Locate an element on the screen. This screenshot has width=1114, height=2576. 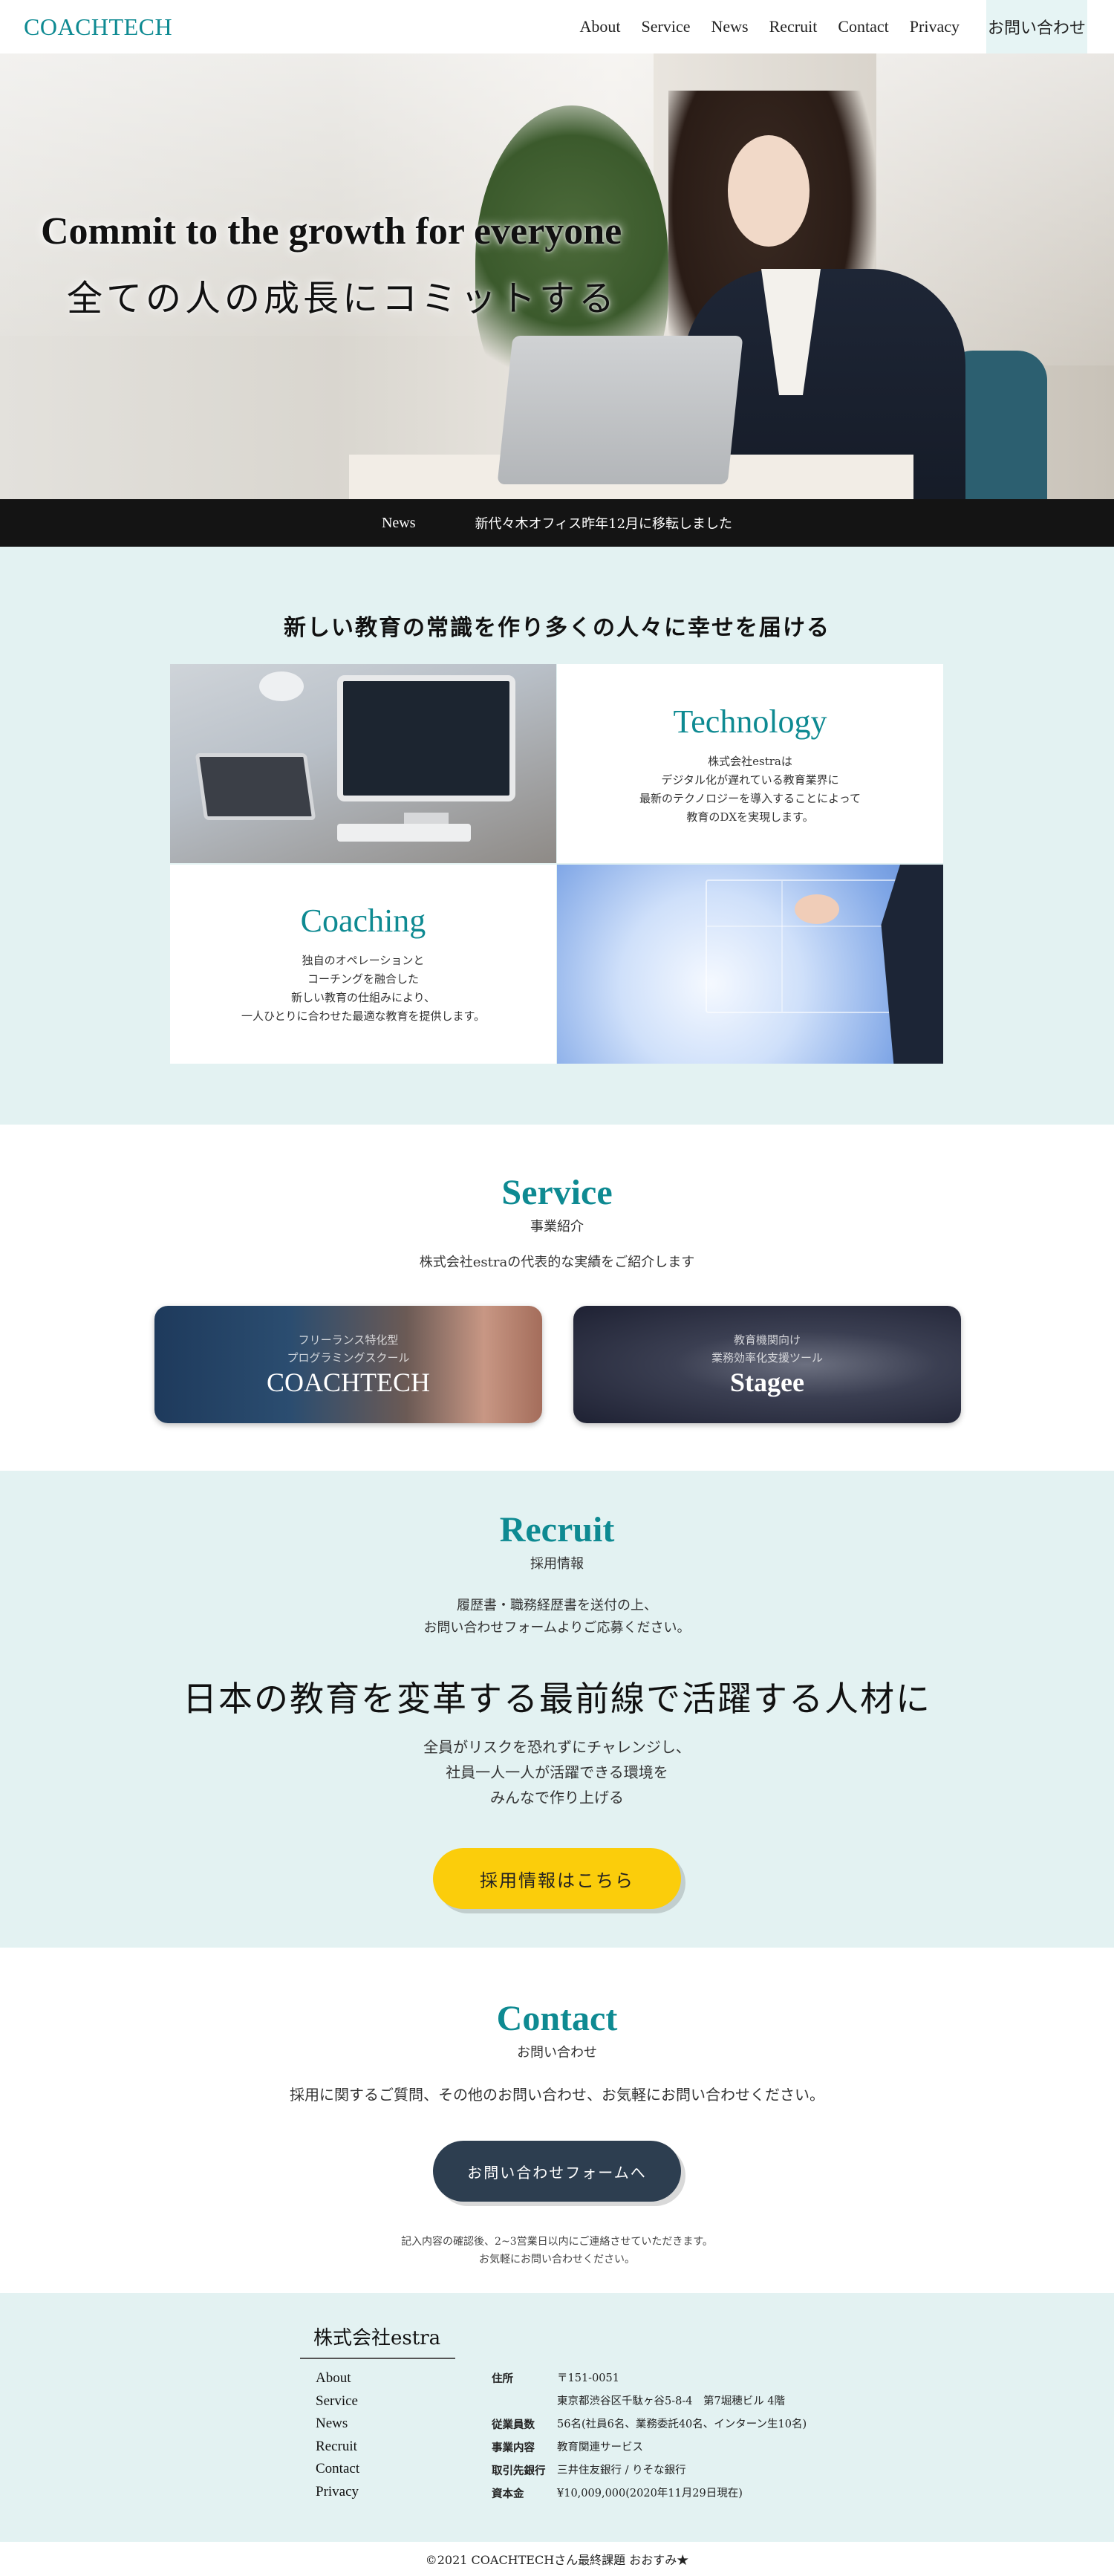
service-subtitle: 事業紹介 is located at coordinates (557, 1227).